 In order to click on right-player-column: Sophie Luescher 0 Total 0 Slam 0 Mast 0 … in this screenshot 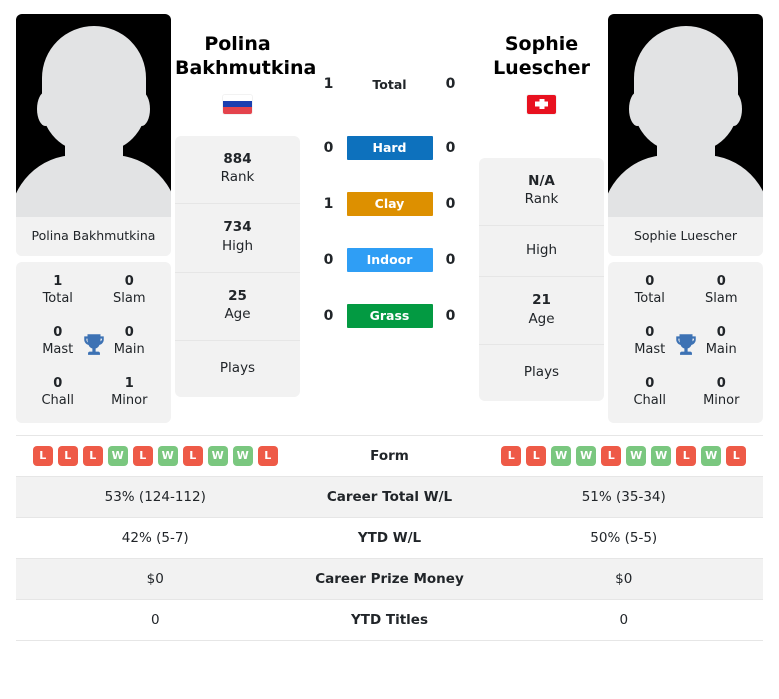, I will do `click(685, 219)`.